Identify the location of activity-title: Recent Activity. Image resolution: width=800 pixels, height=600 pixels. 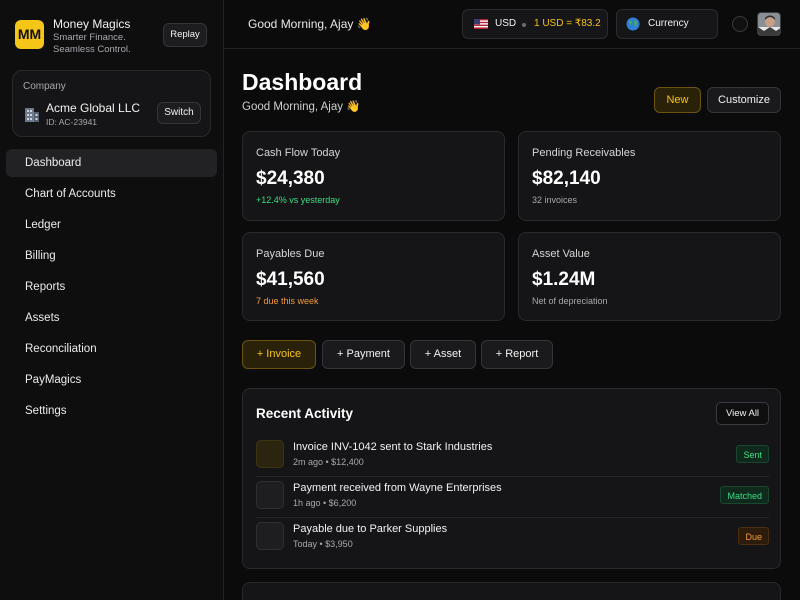
(305, 413).